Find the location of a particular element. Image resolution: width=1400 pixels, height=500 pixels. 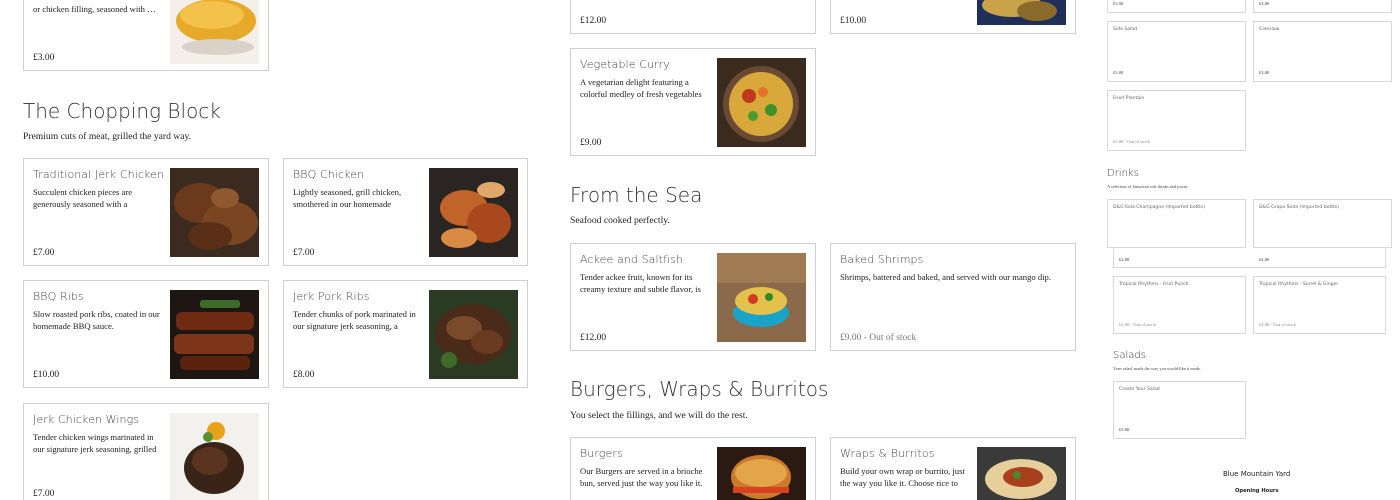

section-title-burgers: Burgers, Wraps & Burritos is located at coordinates (699, 389).